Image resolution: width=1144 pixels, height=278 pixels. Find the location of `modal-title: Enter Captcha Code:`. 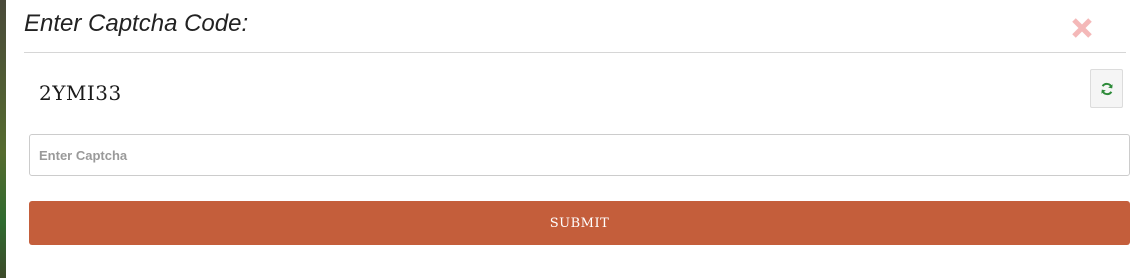

modal-title: Enter Captcha Code: is located at coordinates (136, 23).